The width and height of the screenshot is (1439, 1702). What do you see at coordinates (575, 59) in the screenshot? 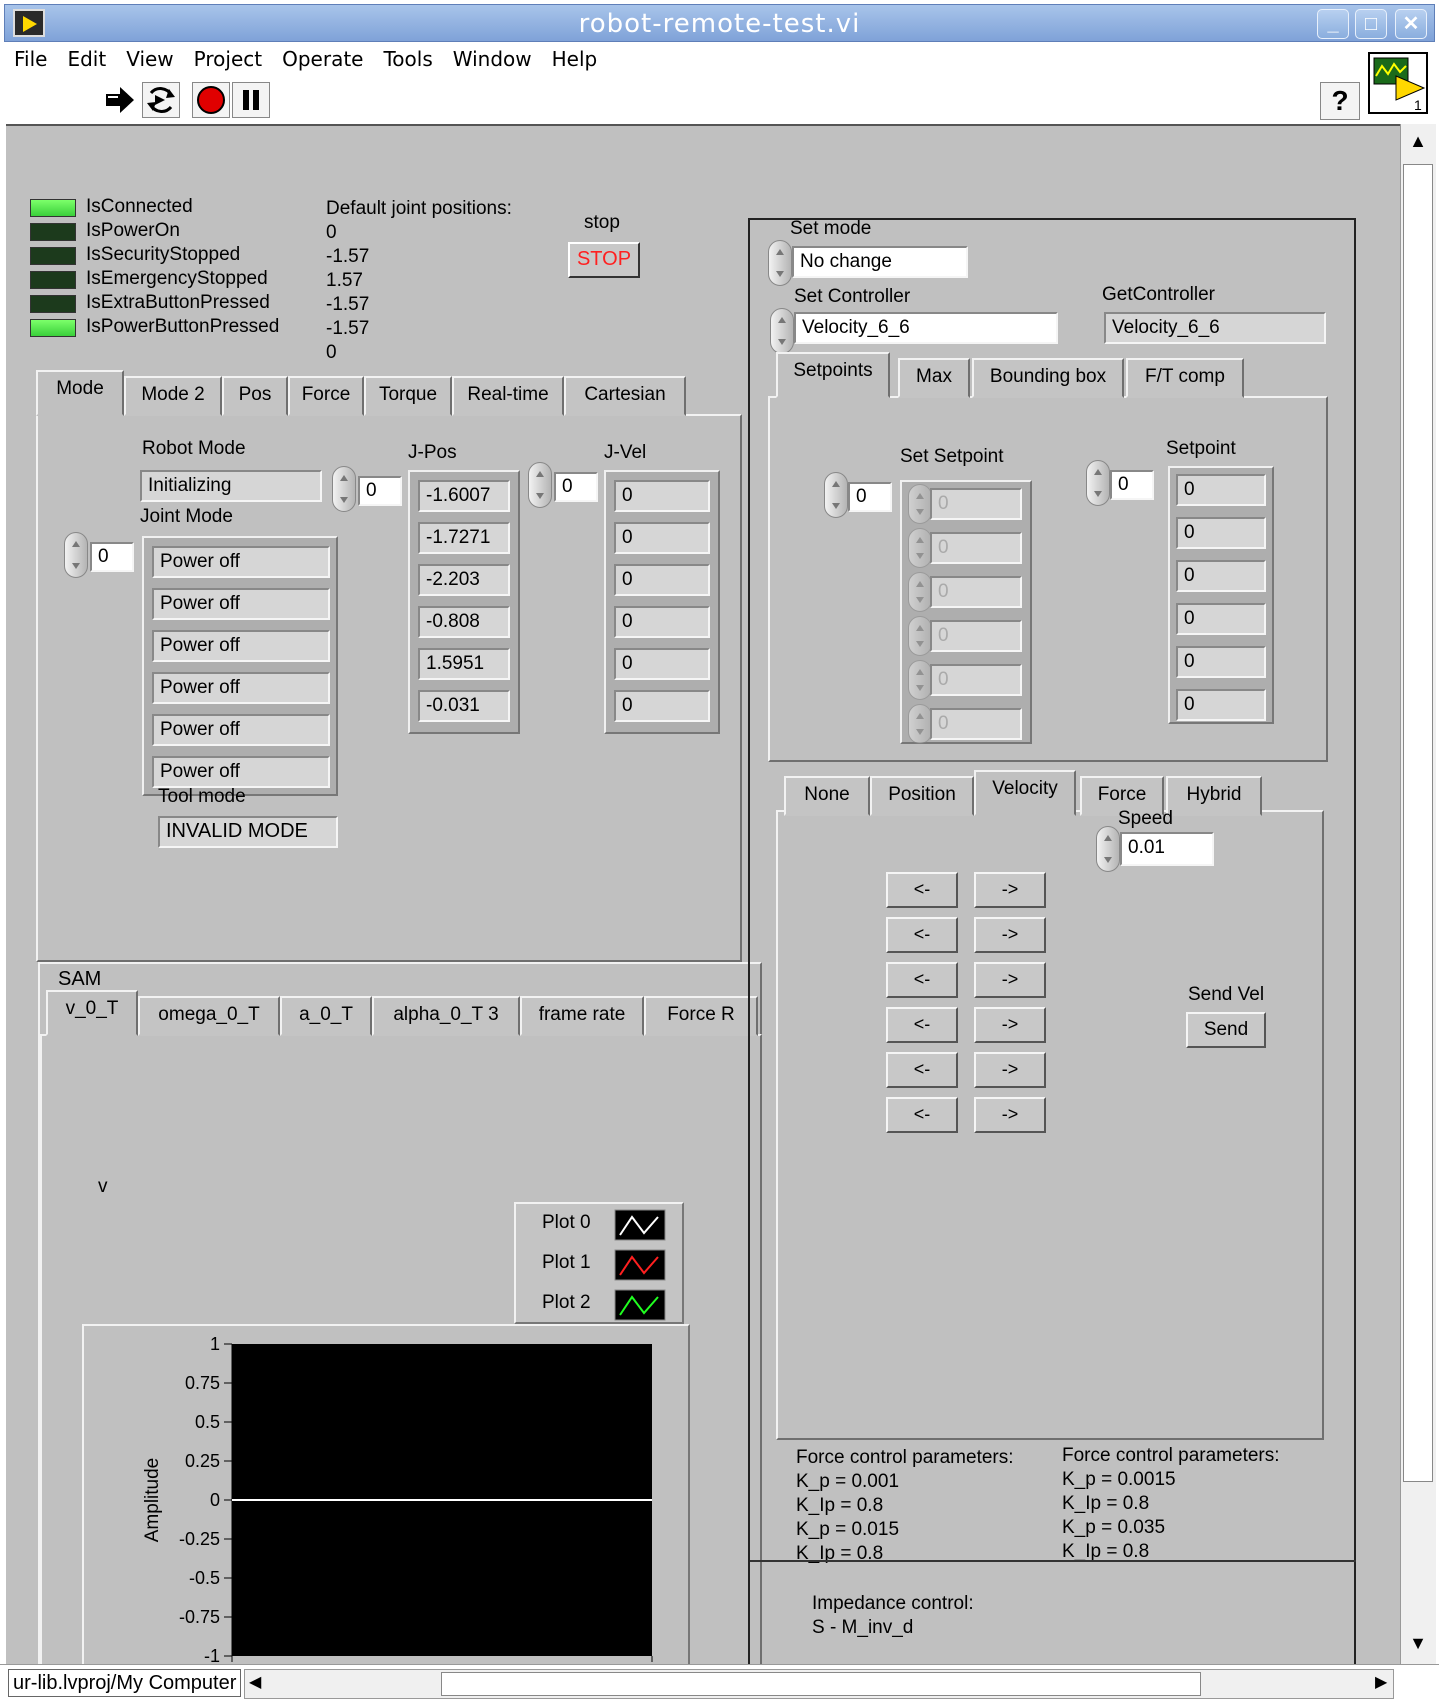
I see `menu-item-help: Help` at bounding box center [575, 59].